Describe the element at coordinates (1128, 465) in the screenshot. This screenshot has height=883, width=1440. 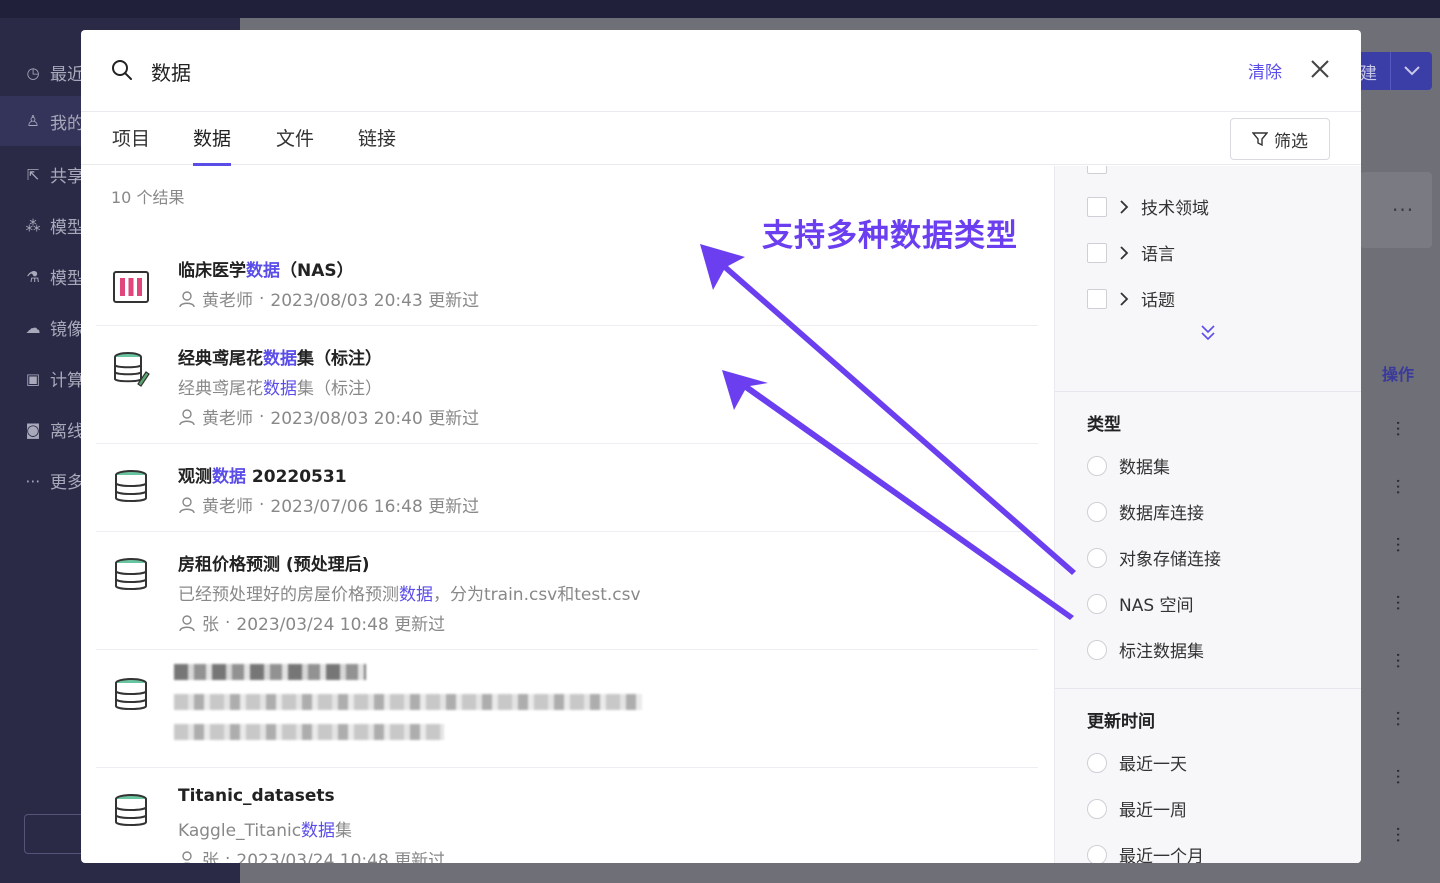
I see `filter-type-dataset: 数据集` at that location.